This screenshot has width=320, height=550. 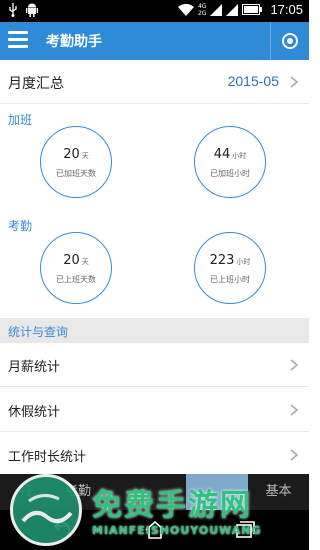 I want to click on app-title: 考勤助手, so click(x=74, y=42).